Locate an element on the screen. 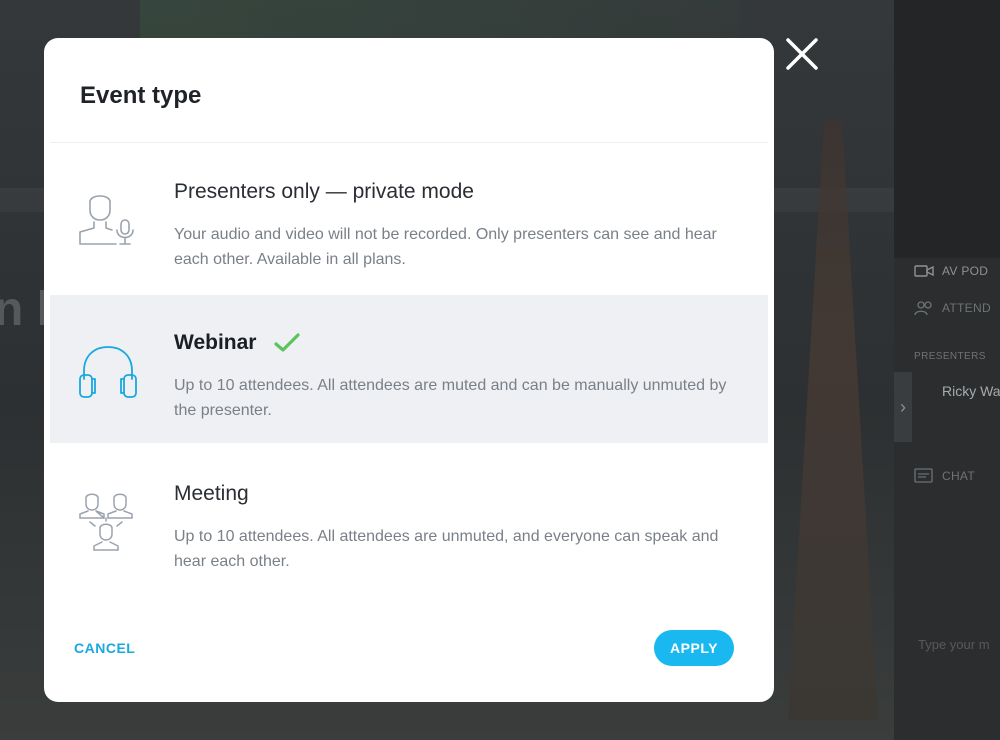  presenter-name: Ricky Wa is located at coordinates (971, 391).